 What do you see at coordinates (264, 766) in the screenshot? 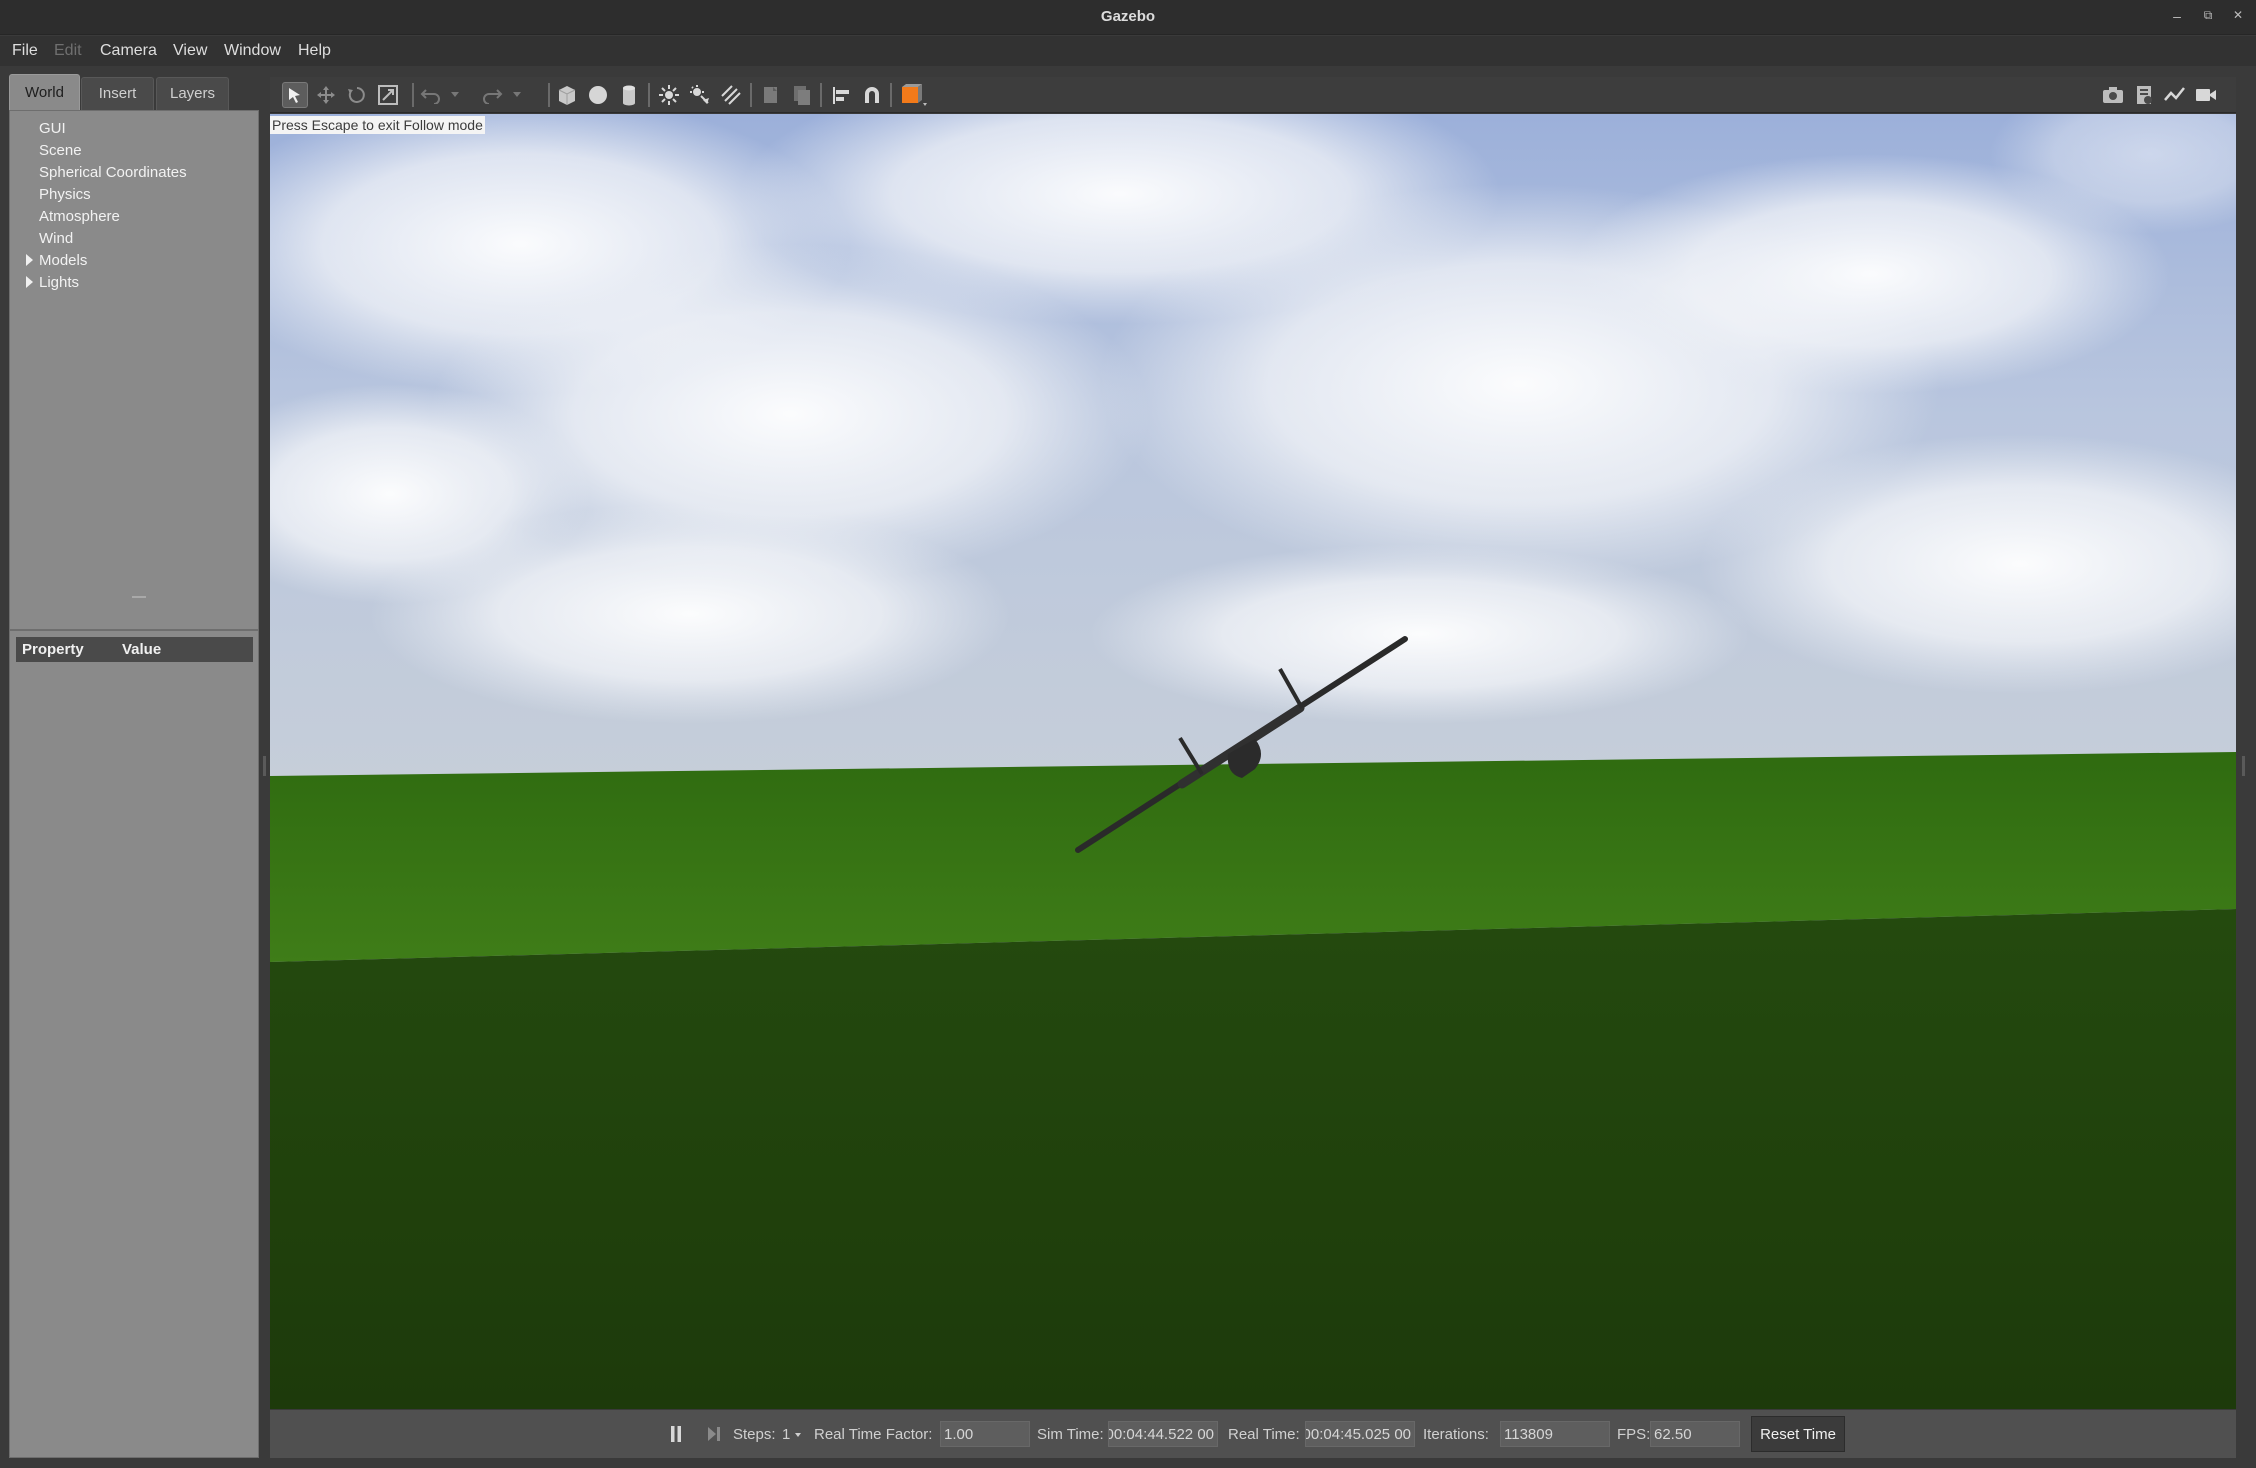
I see `left-splitter-handle` at bounding box center [264, 766].